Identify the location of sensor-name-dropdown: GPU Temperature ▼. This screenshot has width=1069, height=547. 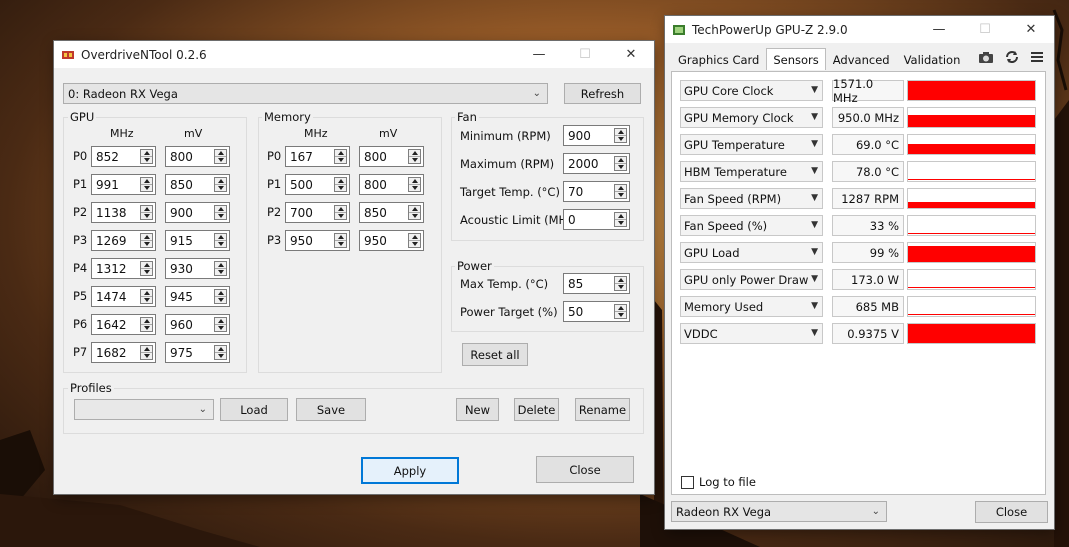
(751, 144).